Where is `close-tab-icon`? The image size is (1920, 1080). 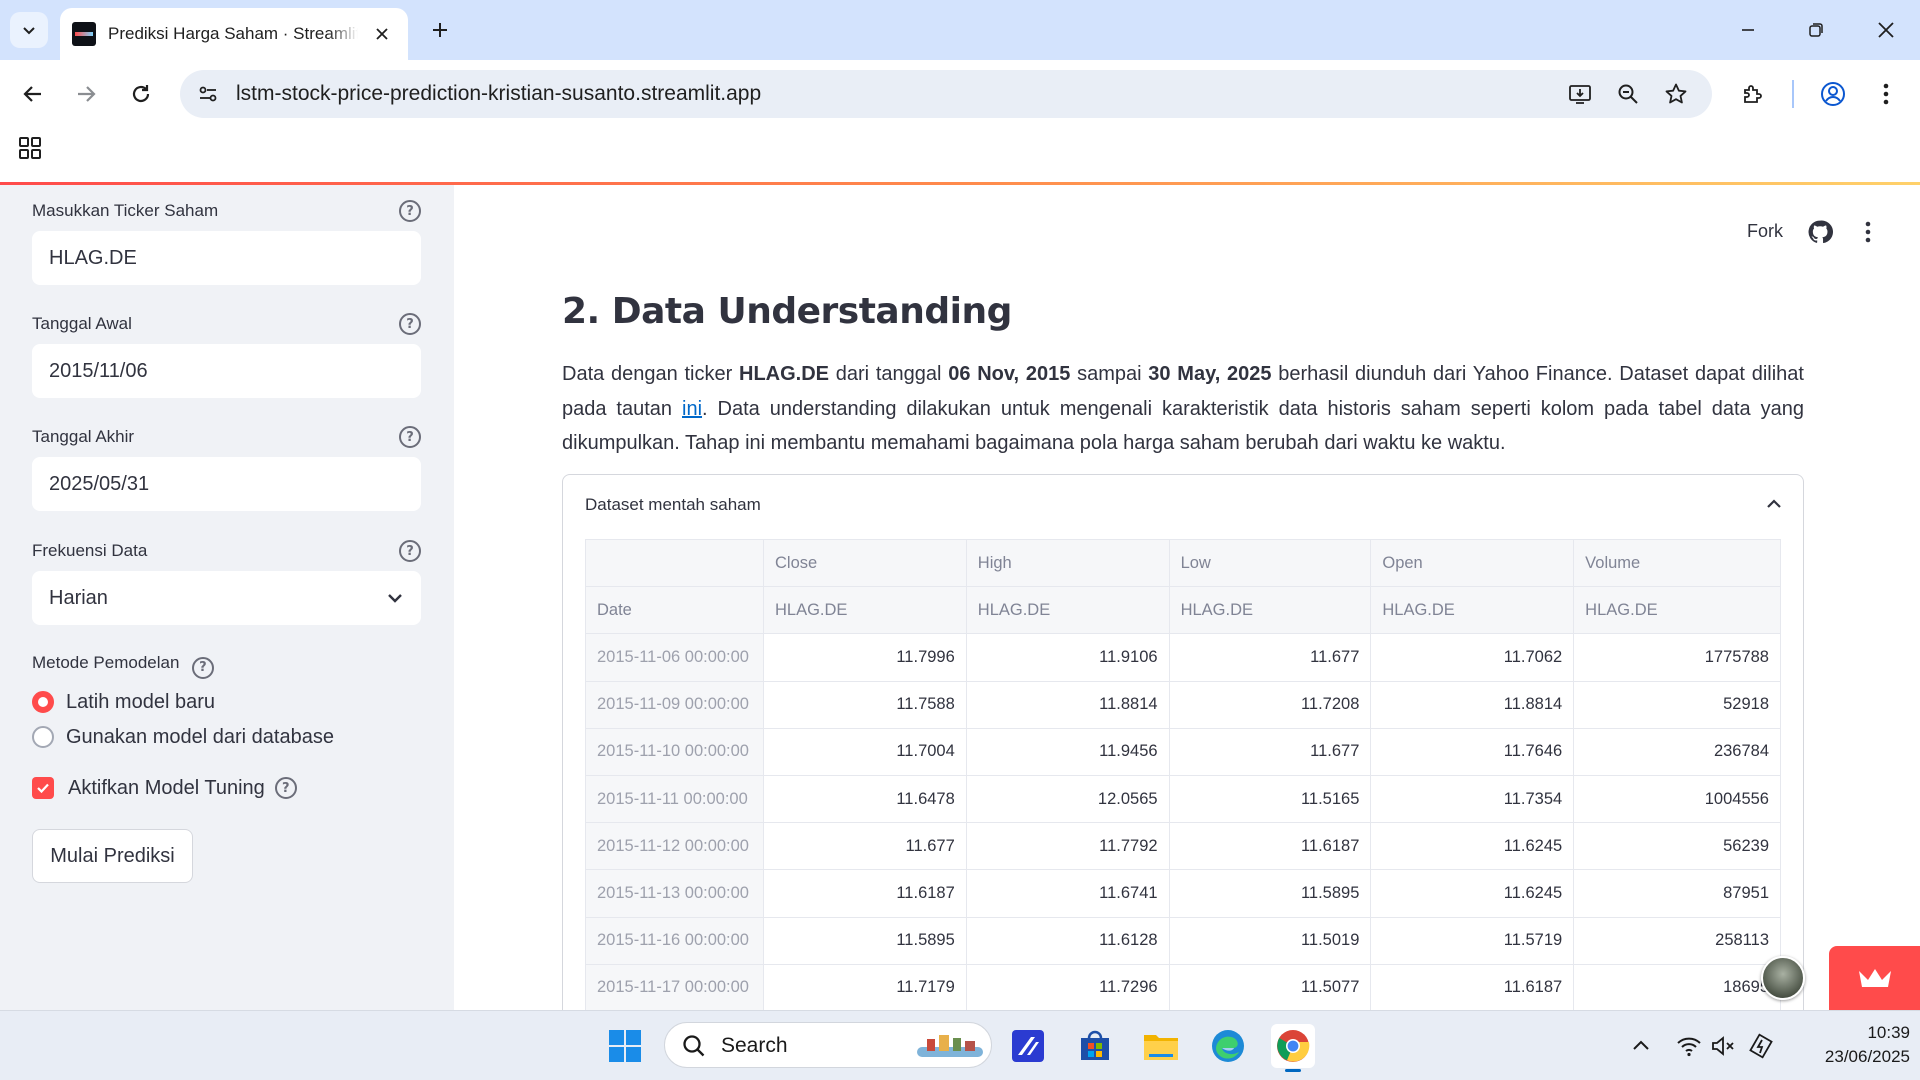
close-tab-icon is located at coordinates (382, 34).